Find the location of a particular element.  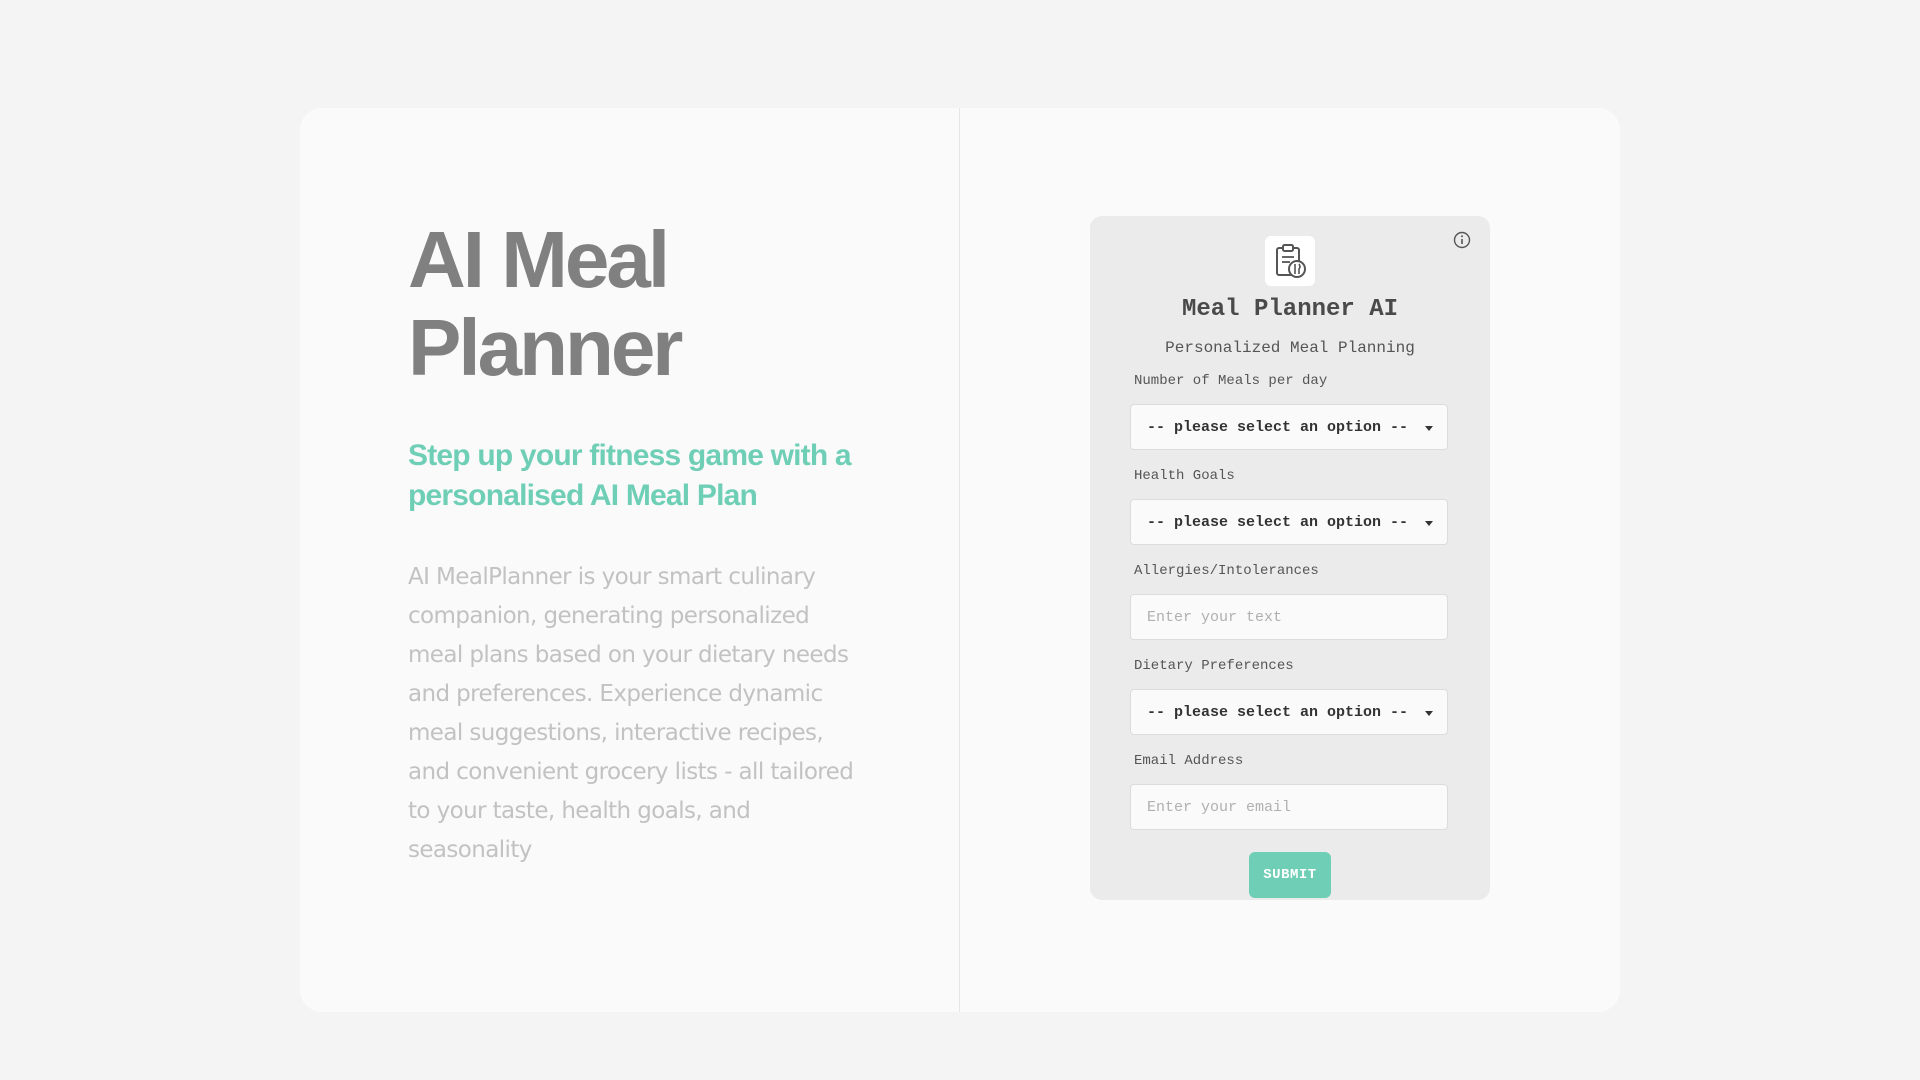

clipboard-meal-icon is located at coordinates (1290, 261).